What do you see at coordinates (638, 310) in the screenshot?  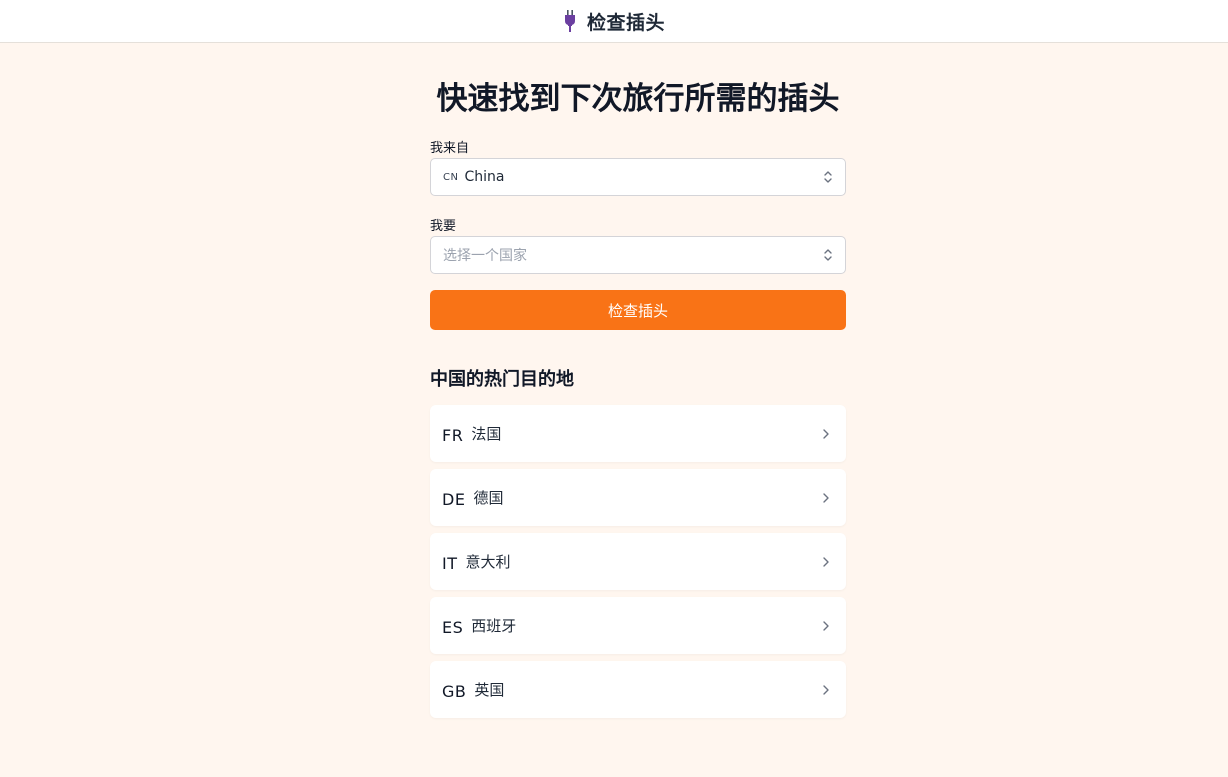 I see `check-plug-button: 检查插头` at bounding box center [638, 310].